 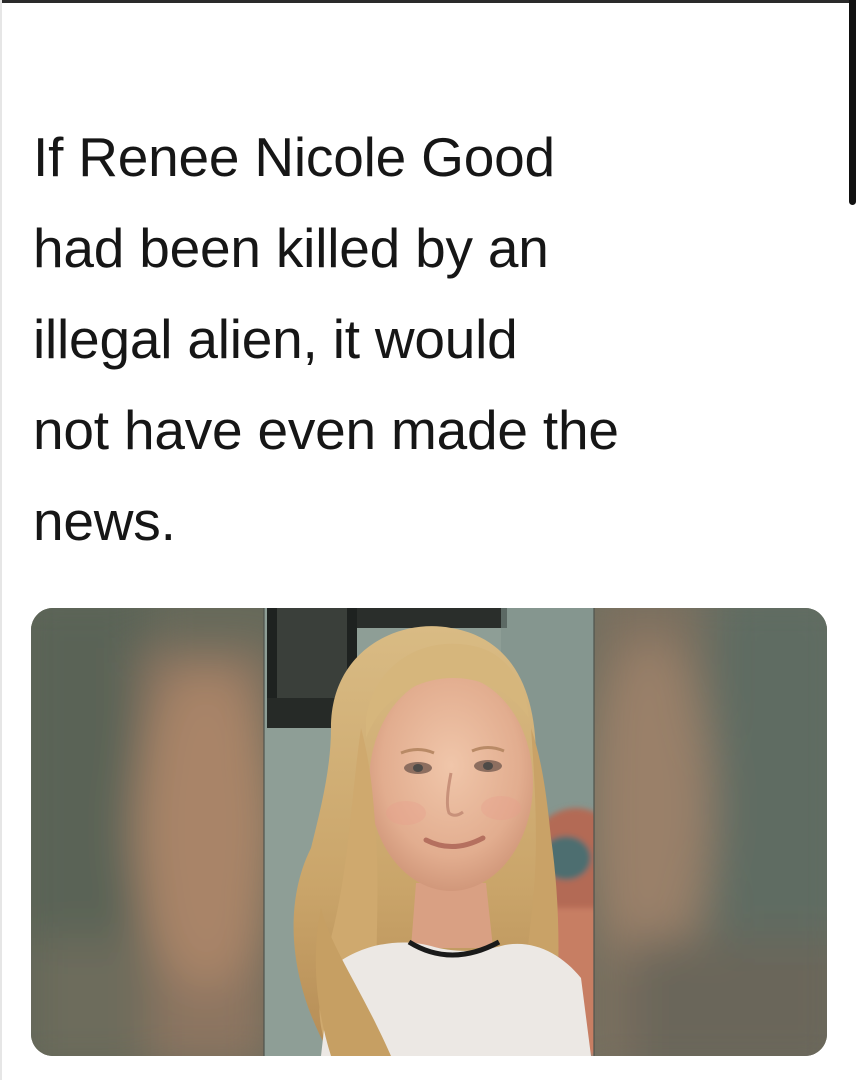 What do you see at coordinates (1, 540) in the screenshot?
I see `screen-left-edge` at bounding box center [1, 540].